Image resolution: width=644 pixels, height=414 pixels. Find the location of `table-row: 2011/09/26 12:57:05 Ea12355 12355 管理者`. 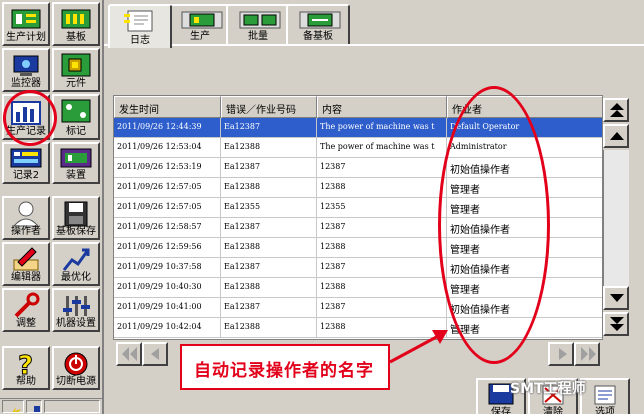

table-row: 2011/09/26 12:57:05 Ea12355 12355 管理者 is located at coordinates (358, 208).